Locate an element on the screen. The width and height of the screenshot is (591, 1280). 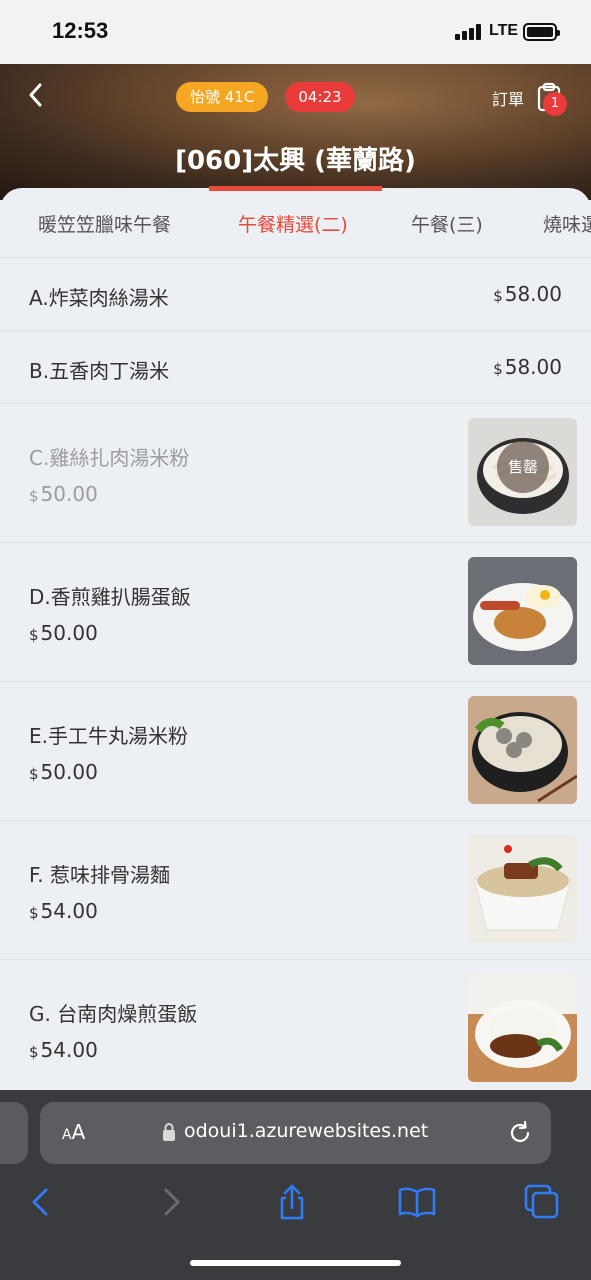
queue-number-badge: 怡號 41C is located at coordinates (222, 97).